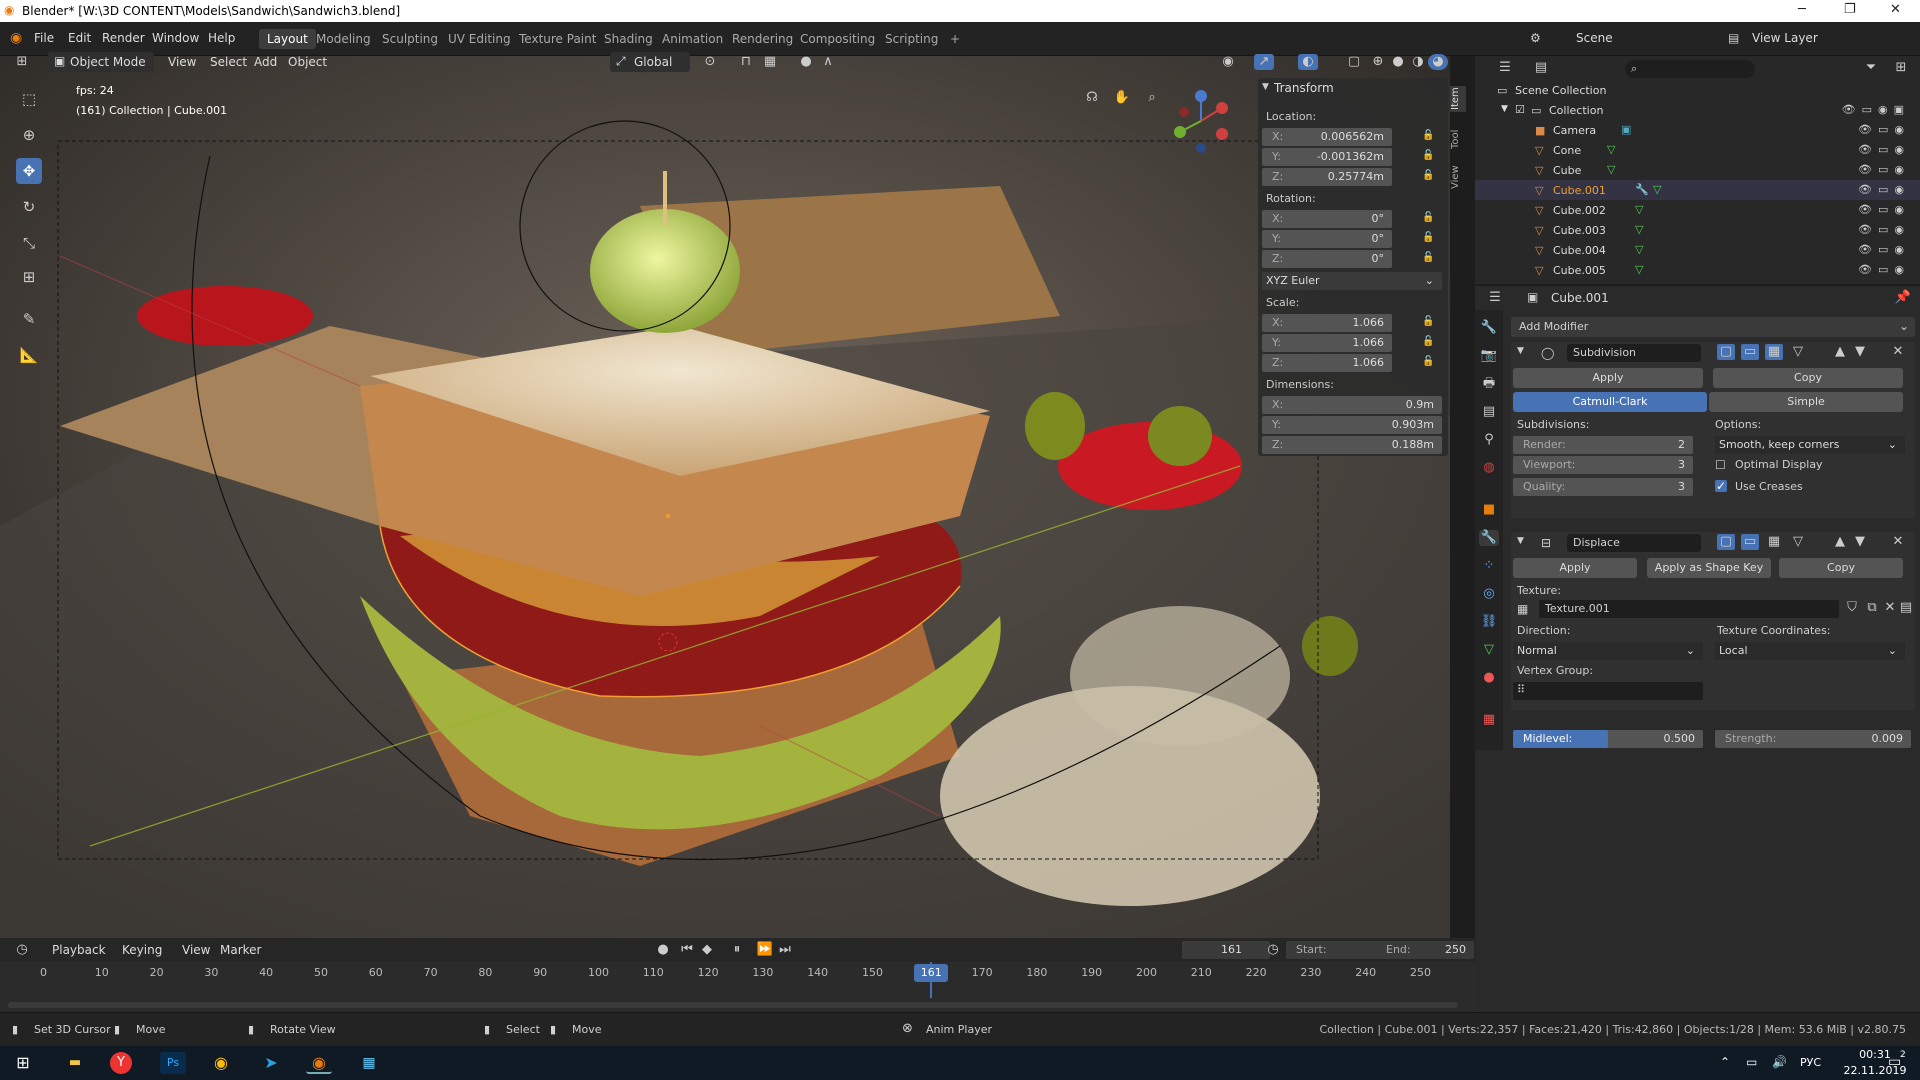 Image resolution: width=1920 pixels, height=1080 pixels. What do you see at coordinates (1608, 378) in the screenshot?
I see `subdivision-apply-button: Apply` at bounding box center [1608, 378].